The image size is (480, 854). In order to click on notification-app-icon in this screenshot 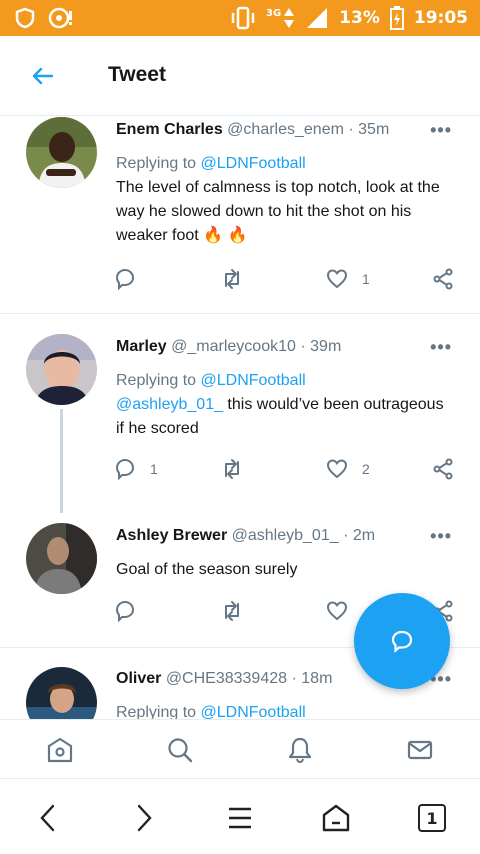, I will do `click(60, 18)`.